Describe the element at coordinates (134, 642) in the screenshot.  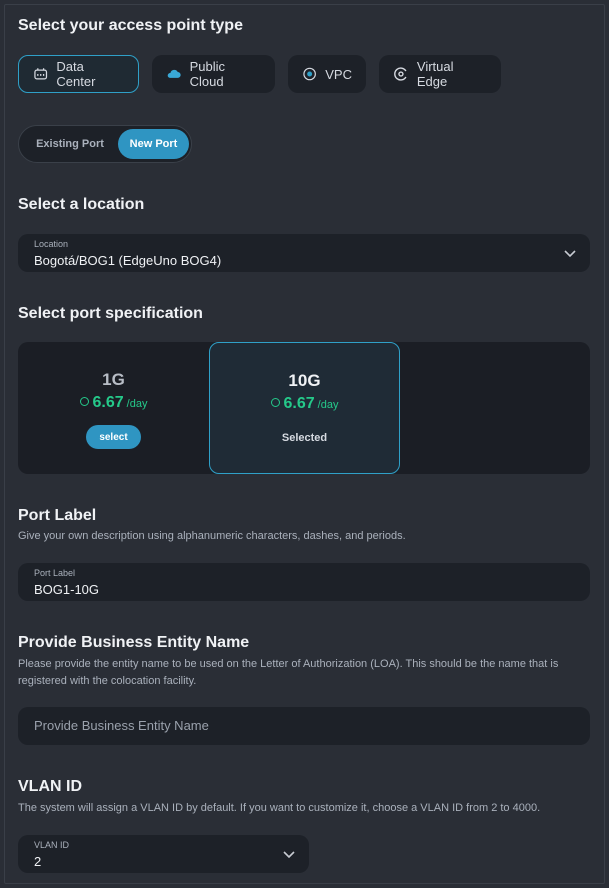
I see `business-entity-heading: Provide Business Entity Name` at that location.